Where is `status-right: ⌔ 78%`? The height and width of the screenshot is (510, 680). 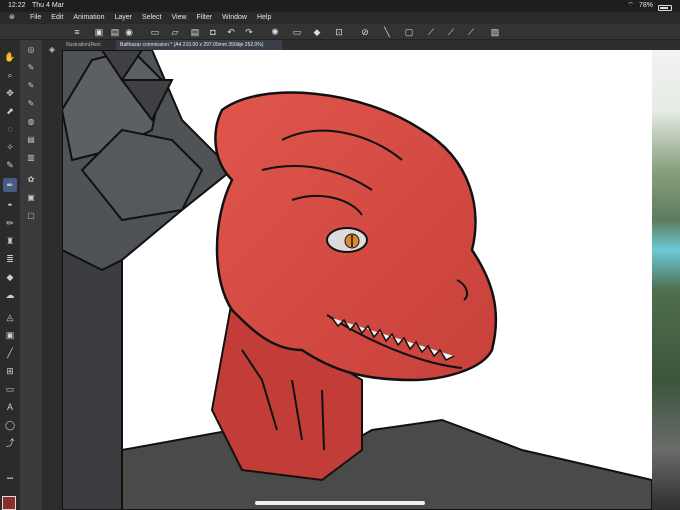
status-right: ⌔ 78% is located at coordinates (649, 6).